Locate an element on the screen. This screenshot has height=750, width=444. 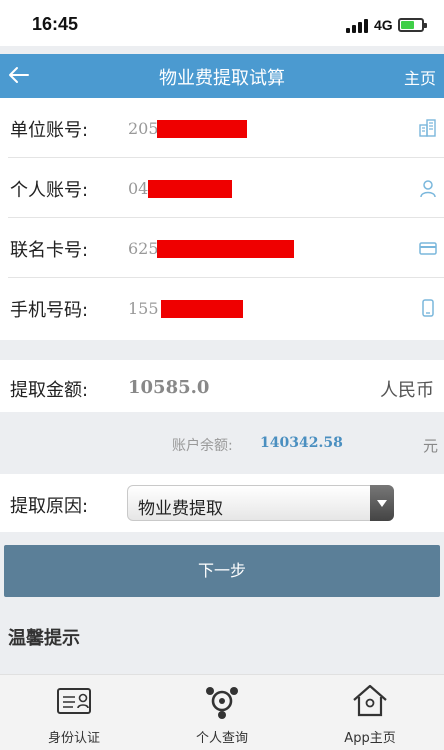
building-icon is located at coordinates (427, 128).